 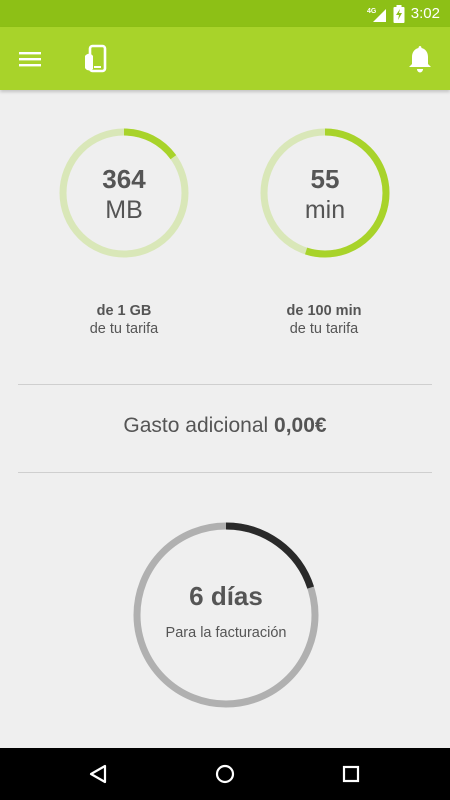 What do you see at coordinates (124, 210) in the screenshot?
I see `data-usage-unit: MB` at bounding box center [124, 210].